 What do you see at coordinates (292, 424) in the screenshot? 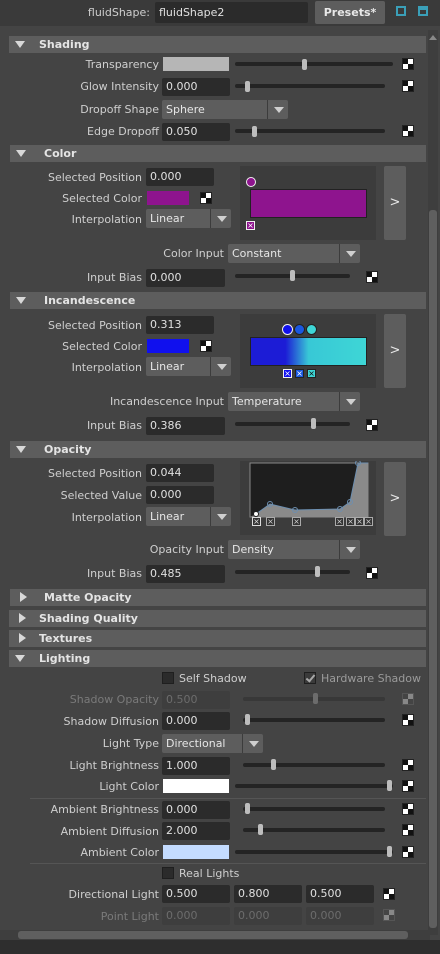
I see `incandescence-input-bias-slider` at bounding box center [292, 424].